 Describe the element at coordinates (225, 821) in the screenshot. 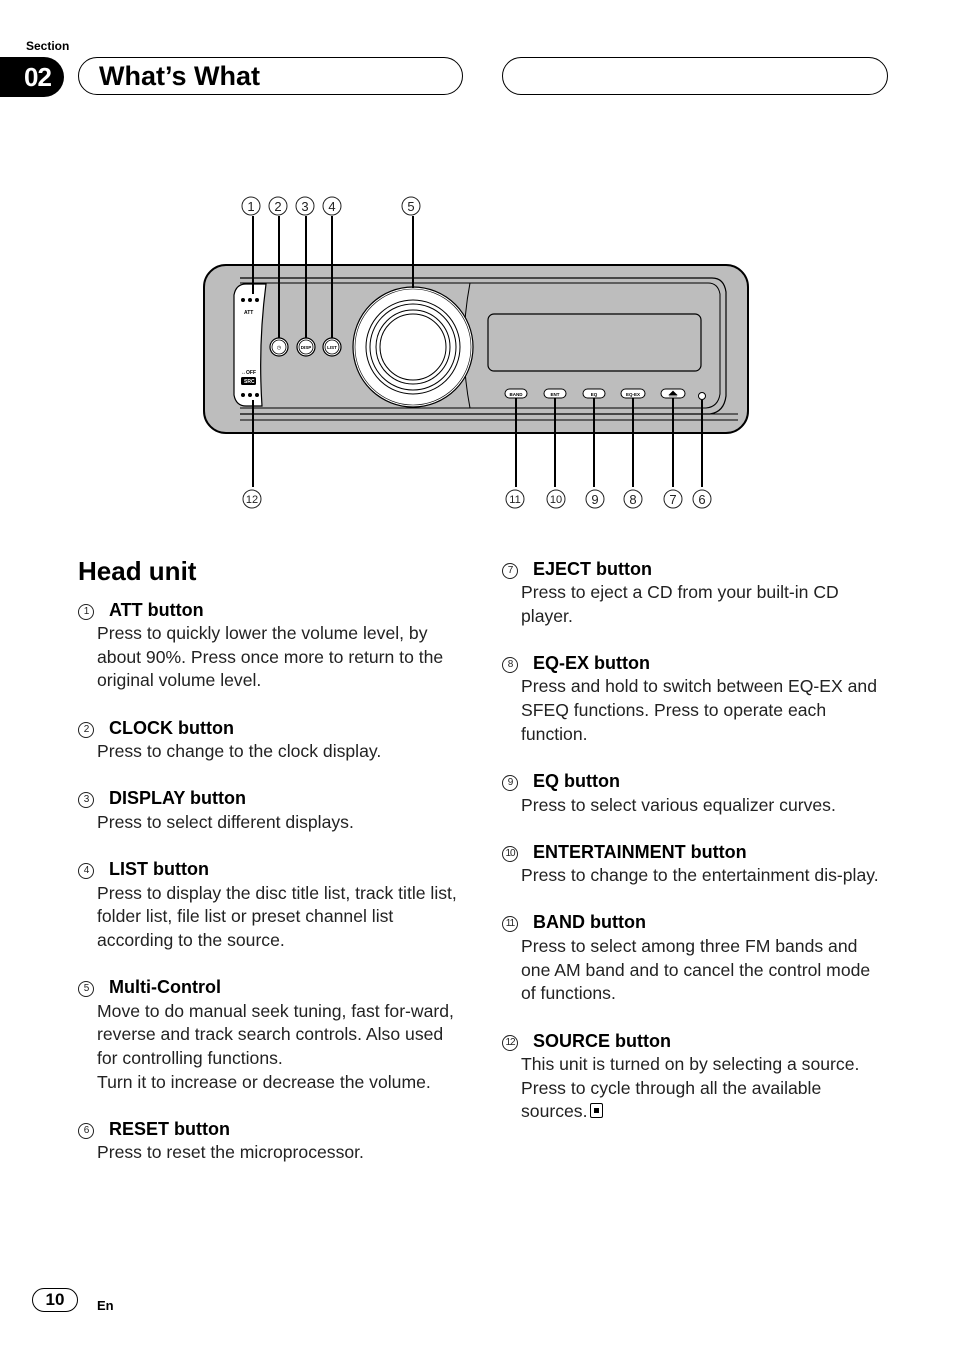

I see `item-description: Press to select different displays.` at that location.